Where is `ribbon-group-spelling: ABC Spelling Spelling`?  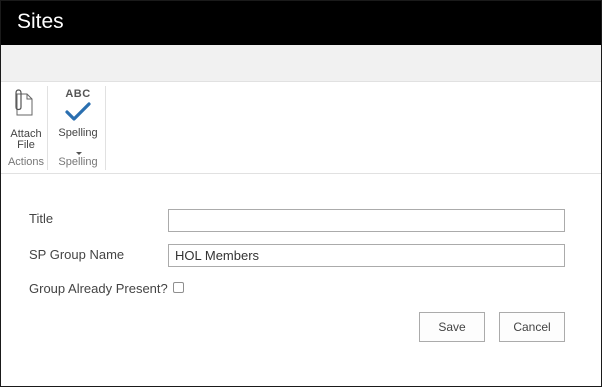
ribbon-group-spelling: ABC Spelling Spelling is located at coordinates (78, 128).